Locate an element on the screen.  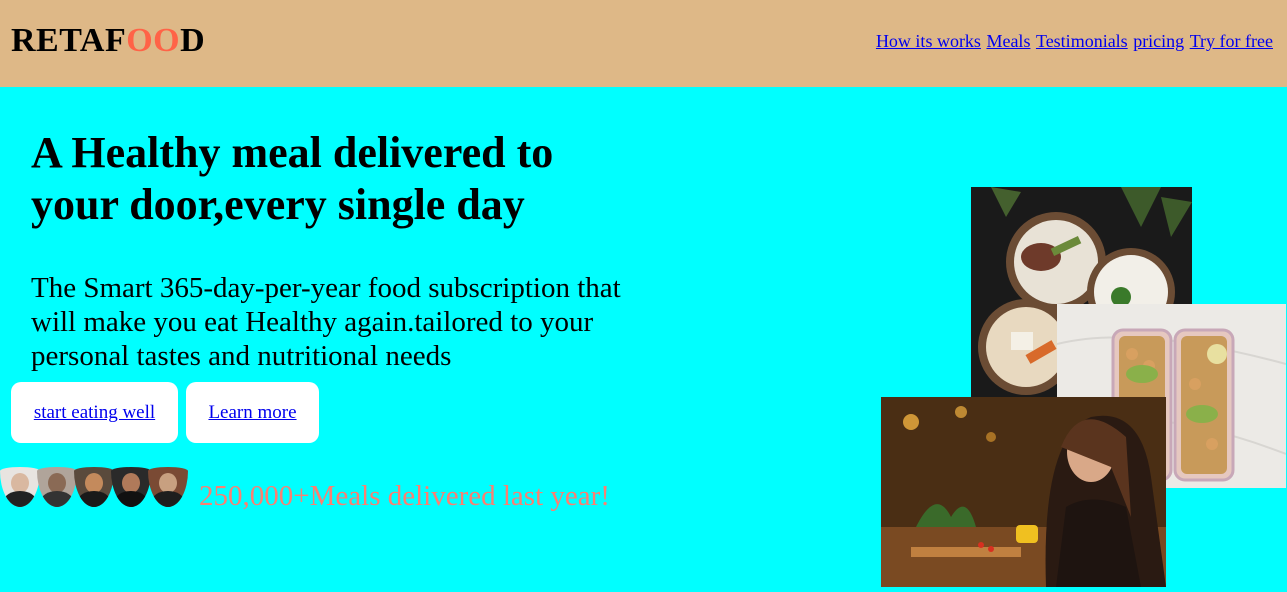
logo-text-end: D is located at coordinates (193, 40).